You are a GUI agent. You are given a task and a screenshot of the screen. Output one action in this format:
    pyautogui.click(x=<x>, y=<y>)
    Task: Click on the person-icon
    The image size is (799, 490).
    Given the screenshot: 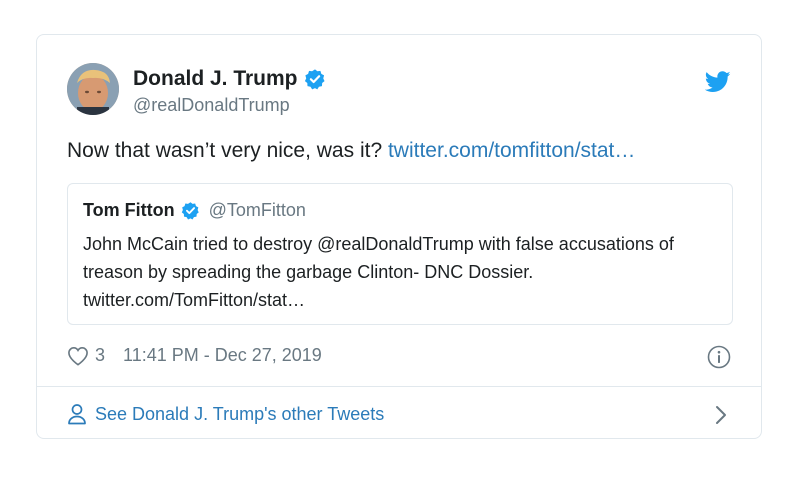 What is the action you would take?
    pyautogui.click(x=77, y=414)
    